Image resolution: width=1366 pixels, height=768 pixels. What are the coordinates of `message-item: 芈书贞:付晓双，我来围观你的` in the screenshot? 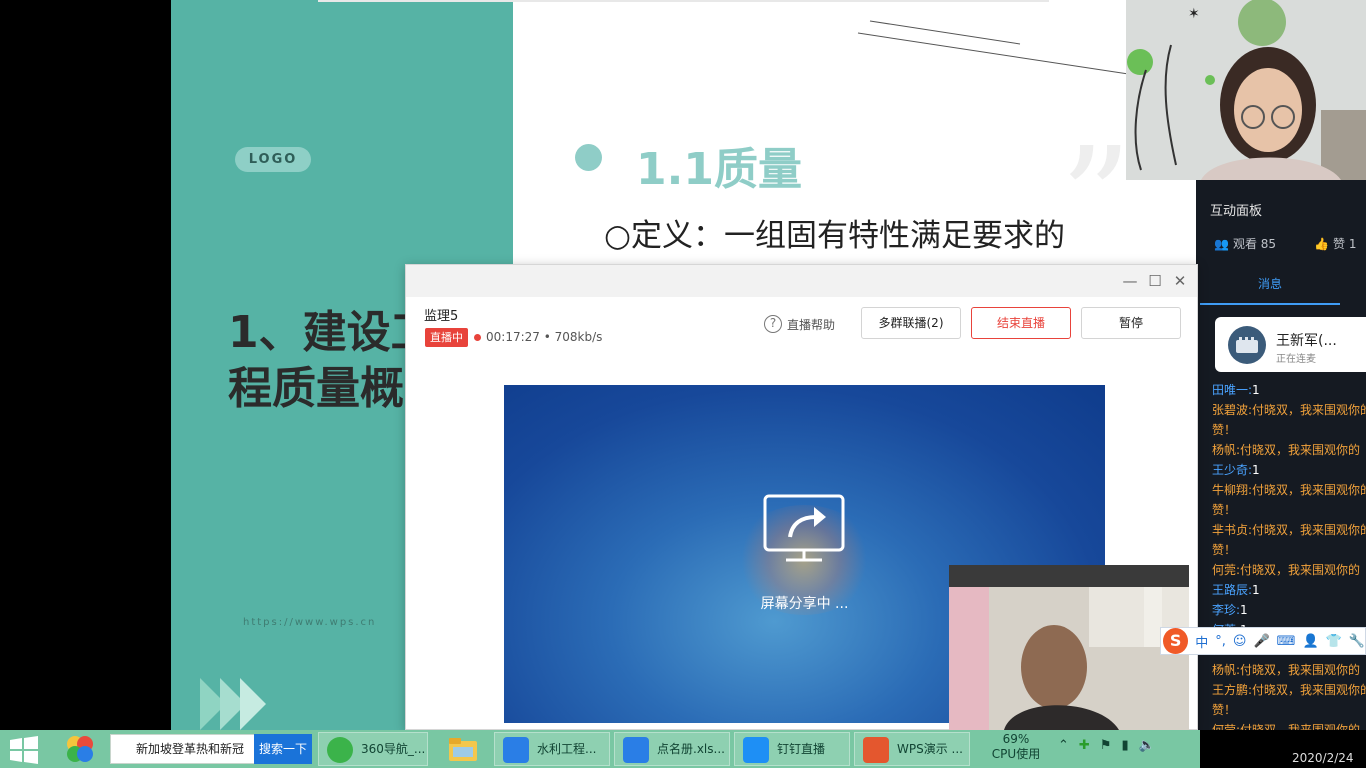 It's located at (1289, 530).